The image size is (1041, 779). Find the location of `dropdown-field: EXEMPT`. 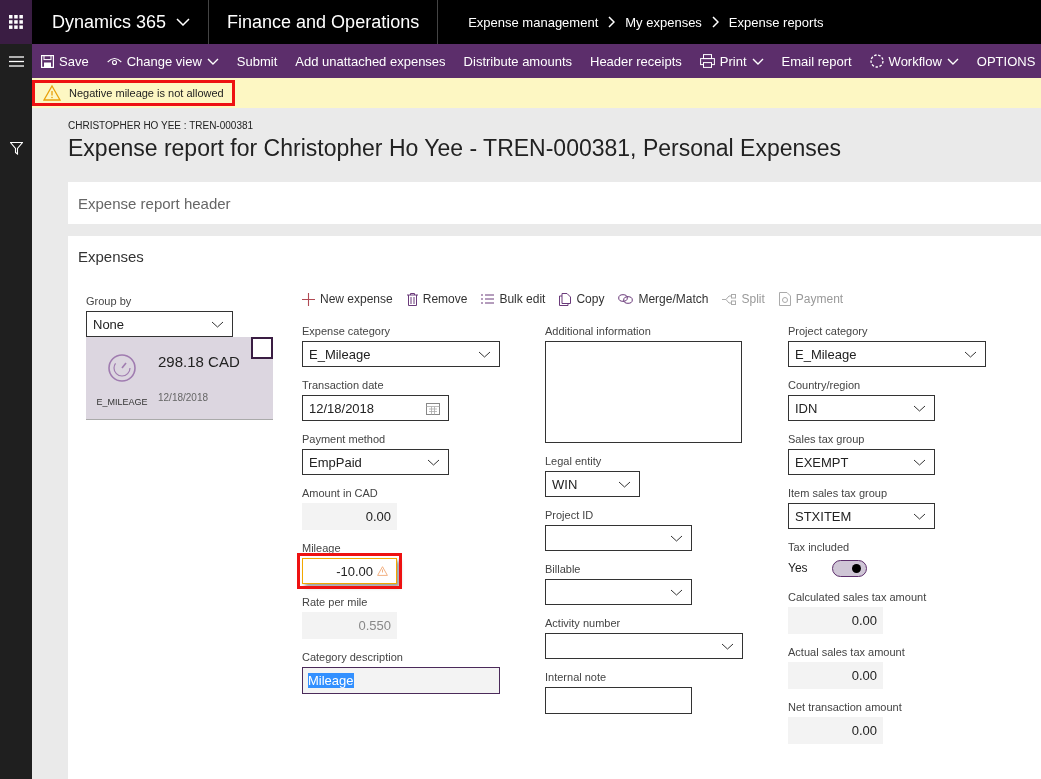

dropdown-field: EXEMPT is located at coordinates (861, 462).